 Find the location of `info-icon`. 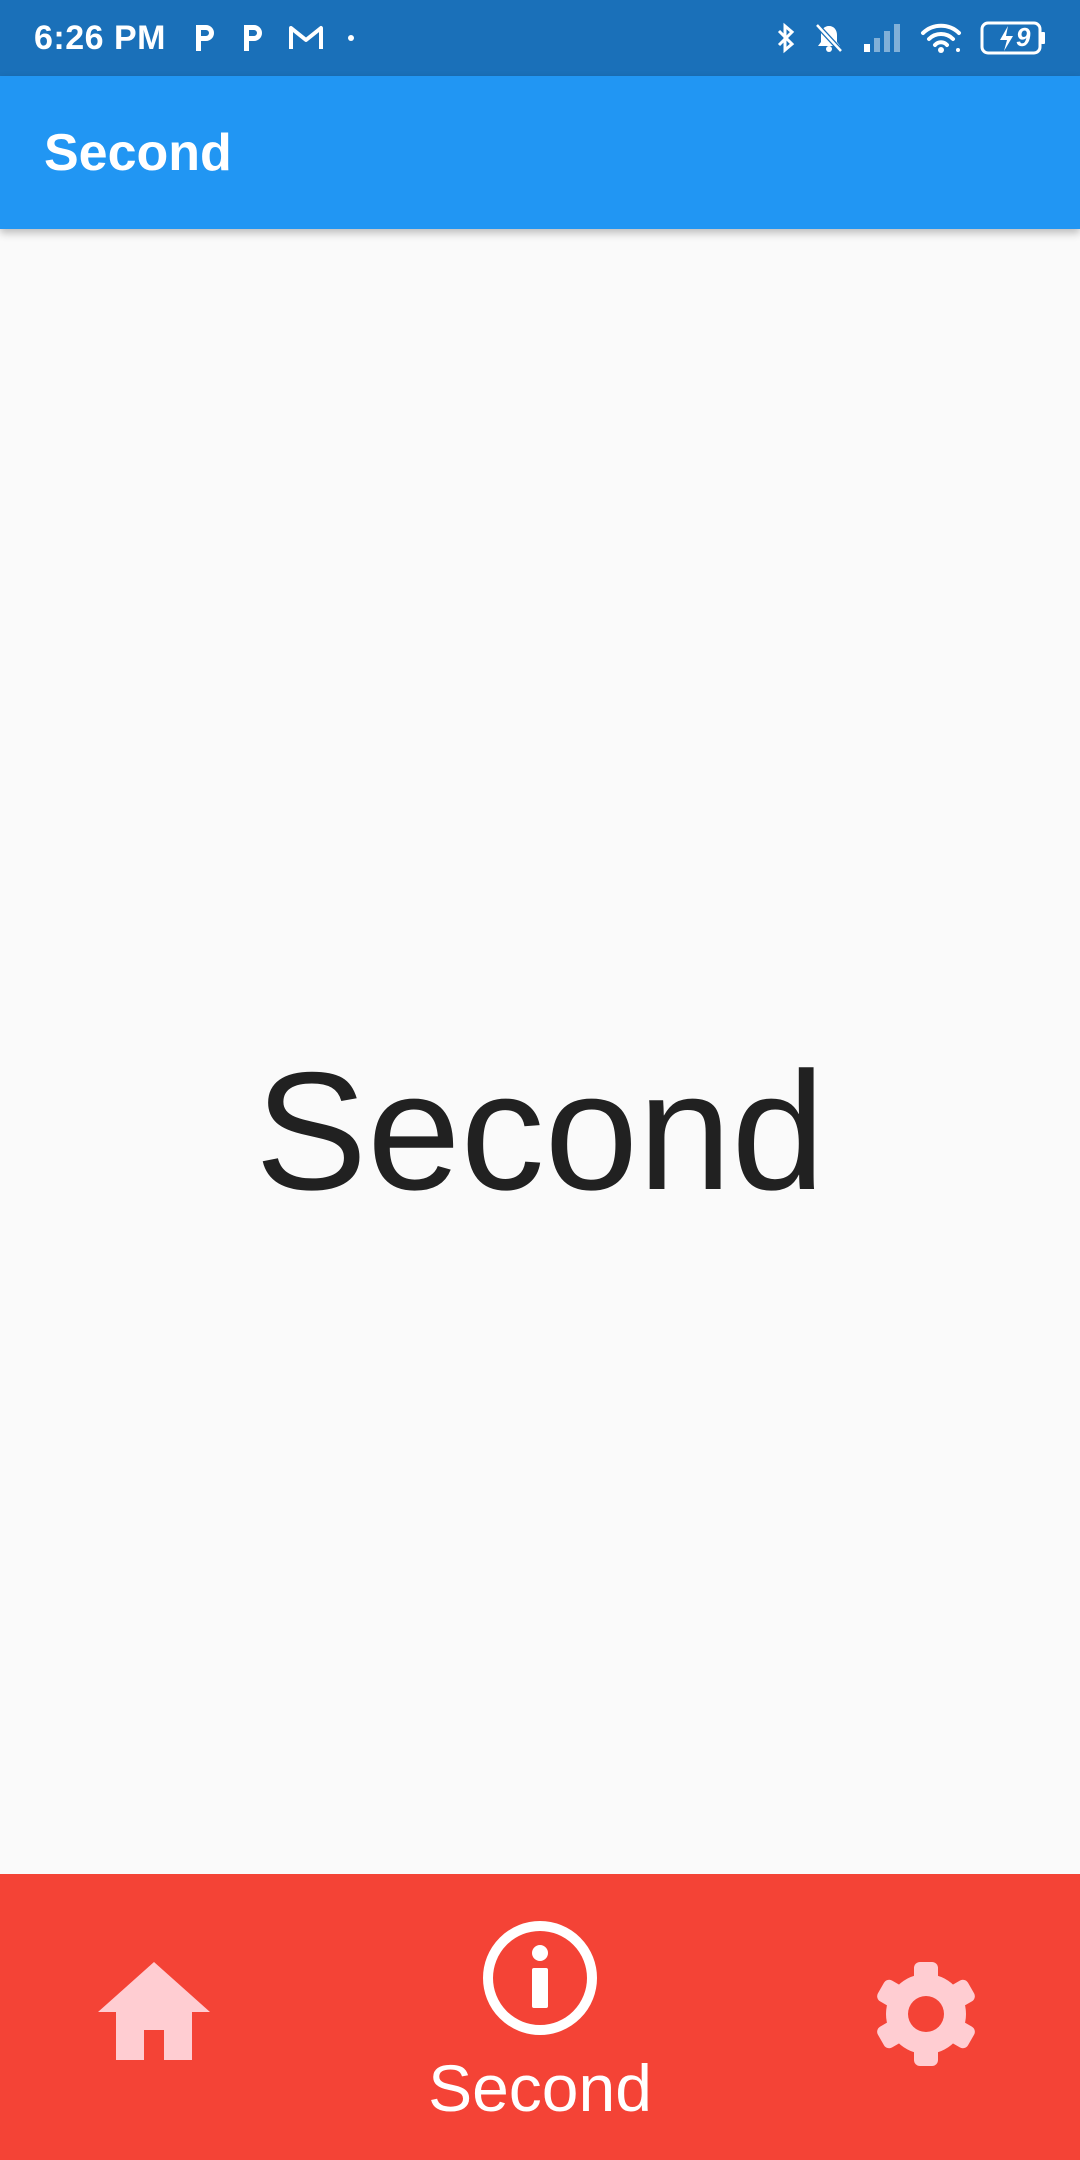

info-icon is located at coordinates (540, 1978).